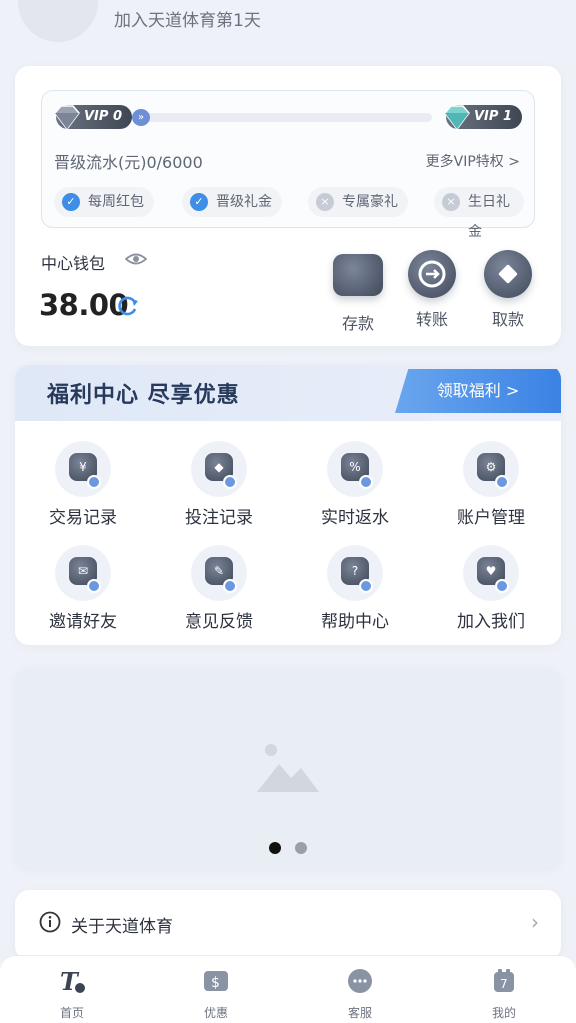 This screenshot has width=576, height=1023. What do you see at coordinates (275, 848) in the screenshot?
I see `carousel-dot-active` at bounding box center [275, 848].